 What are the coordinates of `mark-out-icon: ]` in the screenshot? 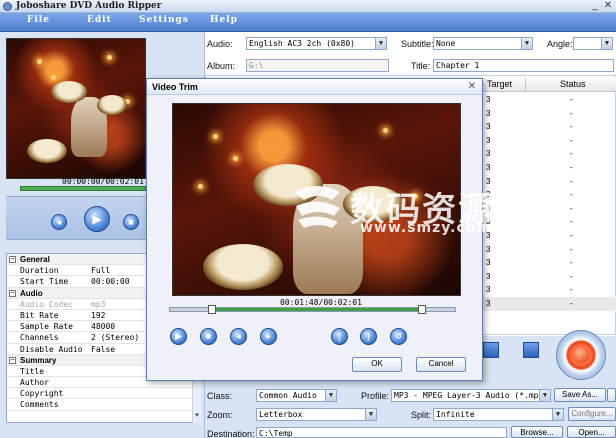 It's located at (368, 336).